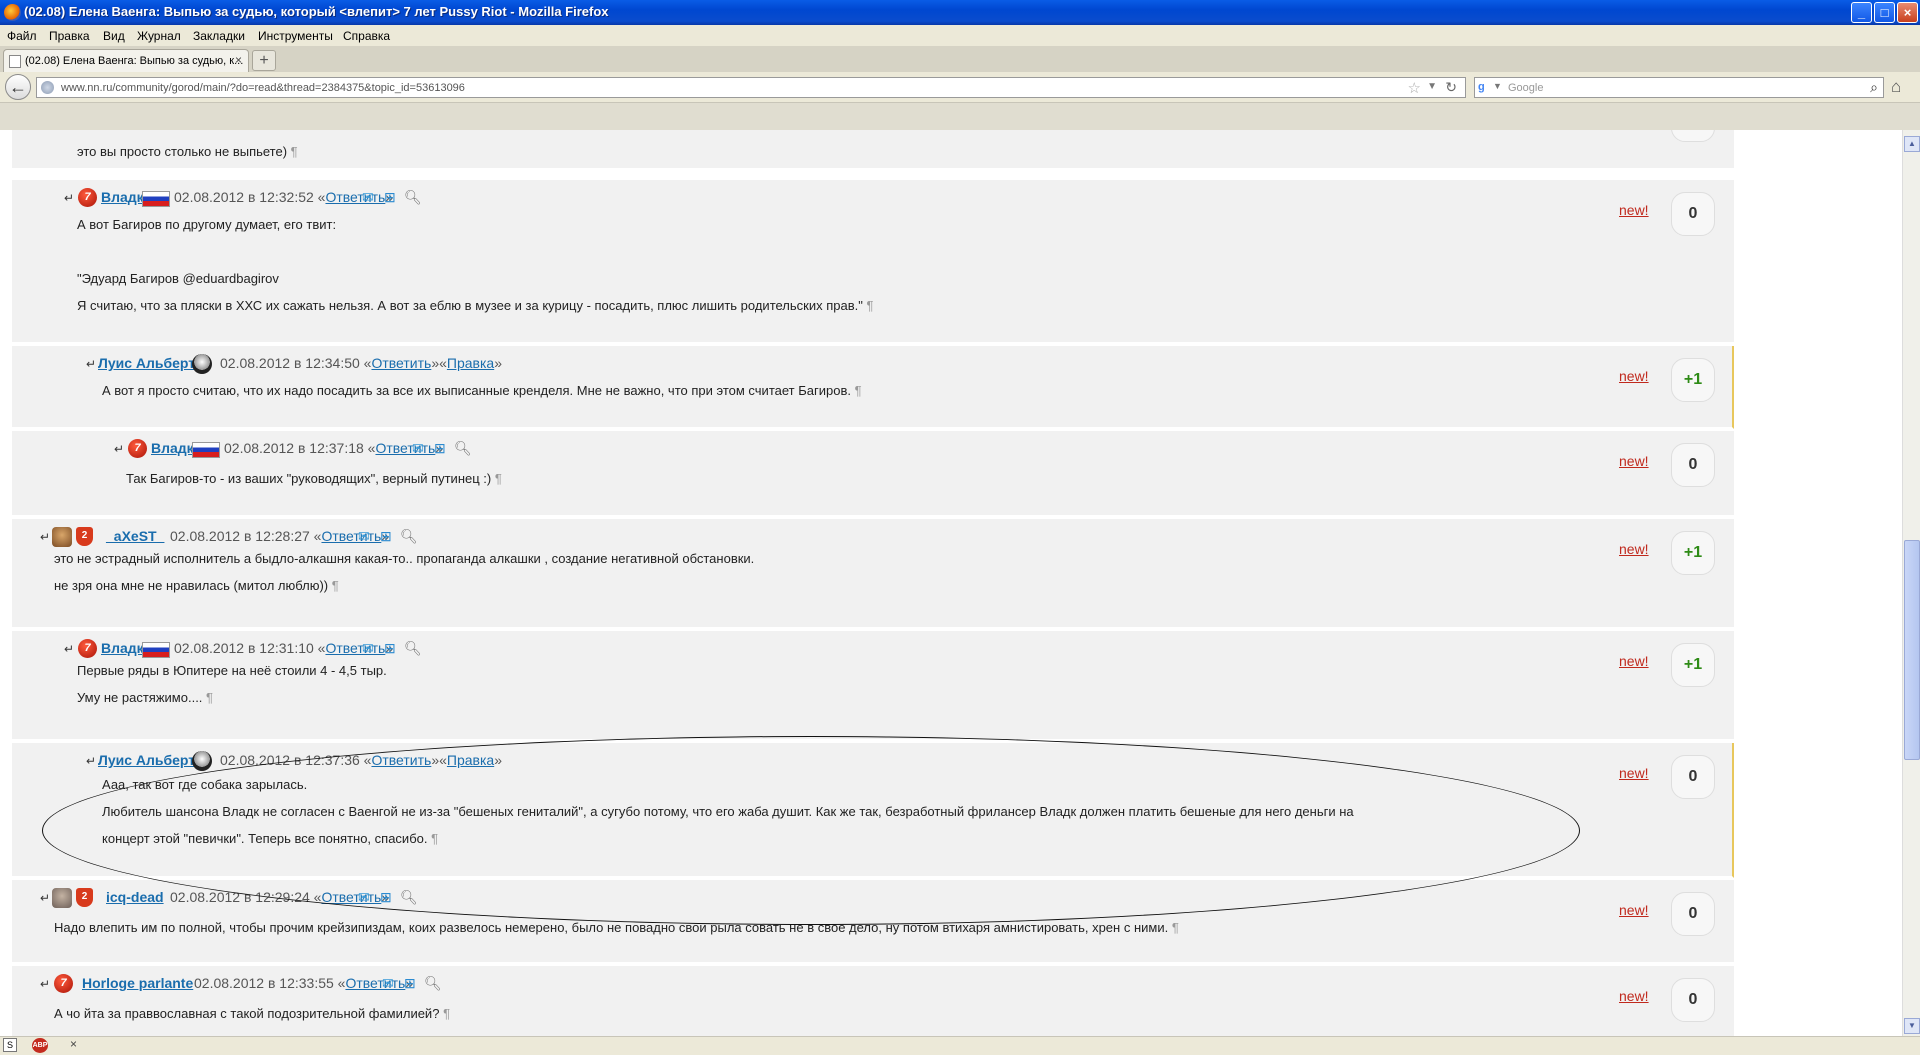 The width and height of the screenshot is (1920, 1055). What do you see at coordinates (40, 1045) in the screenshot?
I see `adblock-icon: ABP` at bounding box center [40, 1045].